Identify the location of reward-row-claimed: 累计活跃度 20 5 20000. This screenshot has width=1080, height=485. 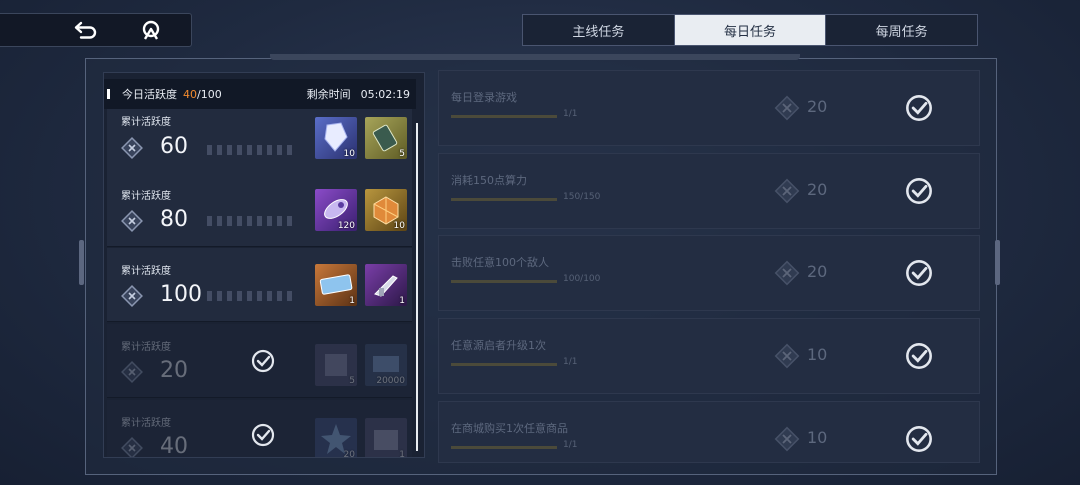
(259, 361).